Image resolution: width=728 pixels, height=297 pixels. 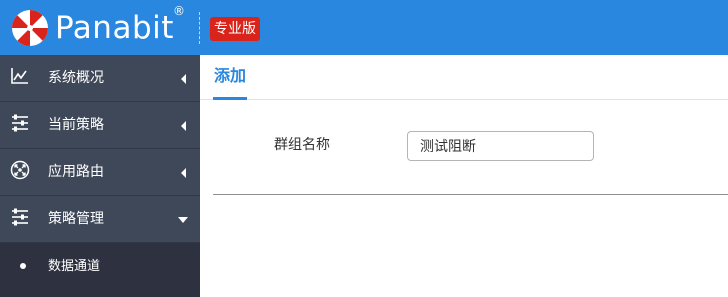 What do you see at coordinates (302, 145) in the screenshot?
I see `group-name-label: 群组名称` at bounding box center [302, 145].